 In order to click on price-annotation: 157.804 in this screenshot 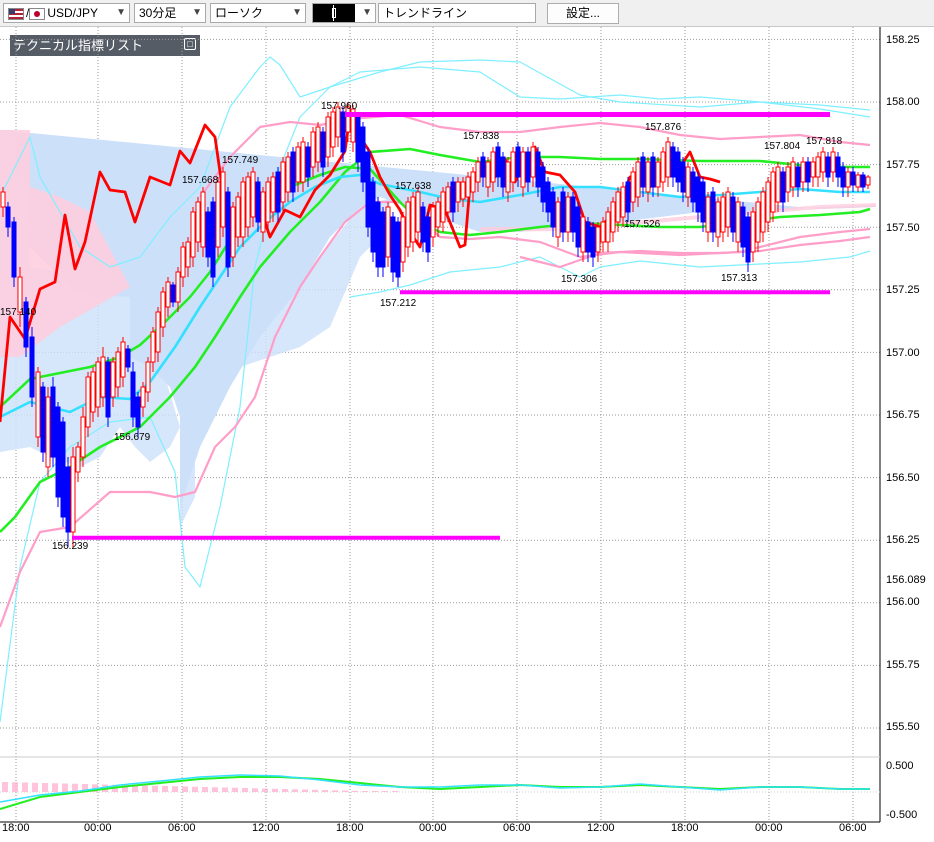, I will do `click(782, 146)`.